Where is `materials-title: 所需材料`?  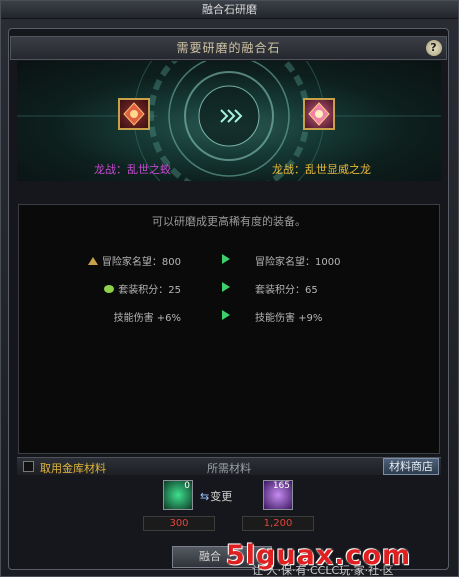 materials-title: 所需材料 is located at coordinates (229, 468).